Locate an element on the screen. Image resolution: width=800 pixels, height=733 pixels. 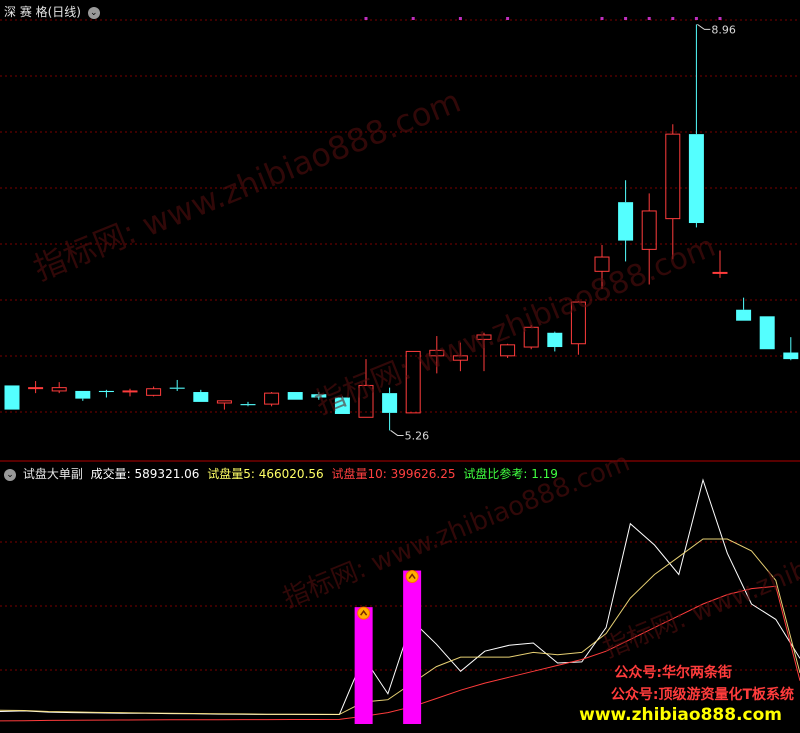
price-annotation: 5.26 is located at coordinates (410, 435).